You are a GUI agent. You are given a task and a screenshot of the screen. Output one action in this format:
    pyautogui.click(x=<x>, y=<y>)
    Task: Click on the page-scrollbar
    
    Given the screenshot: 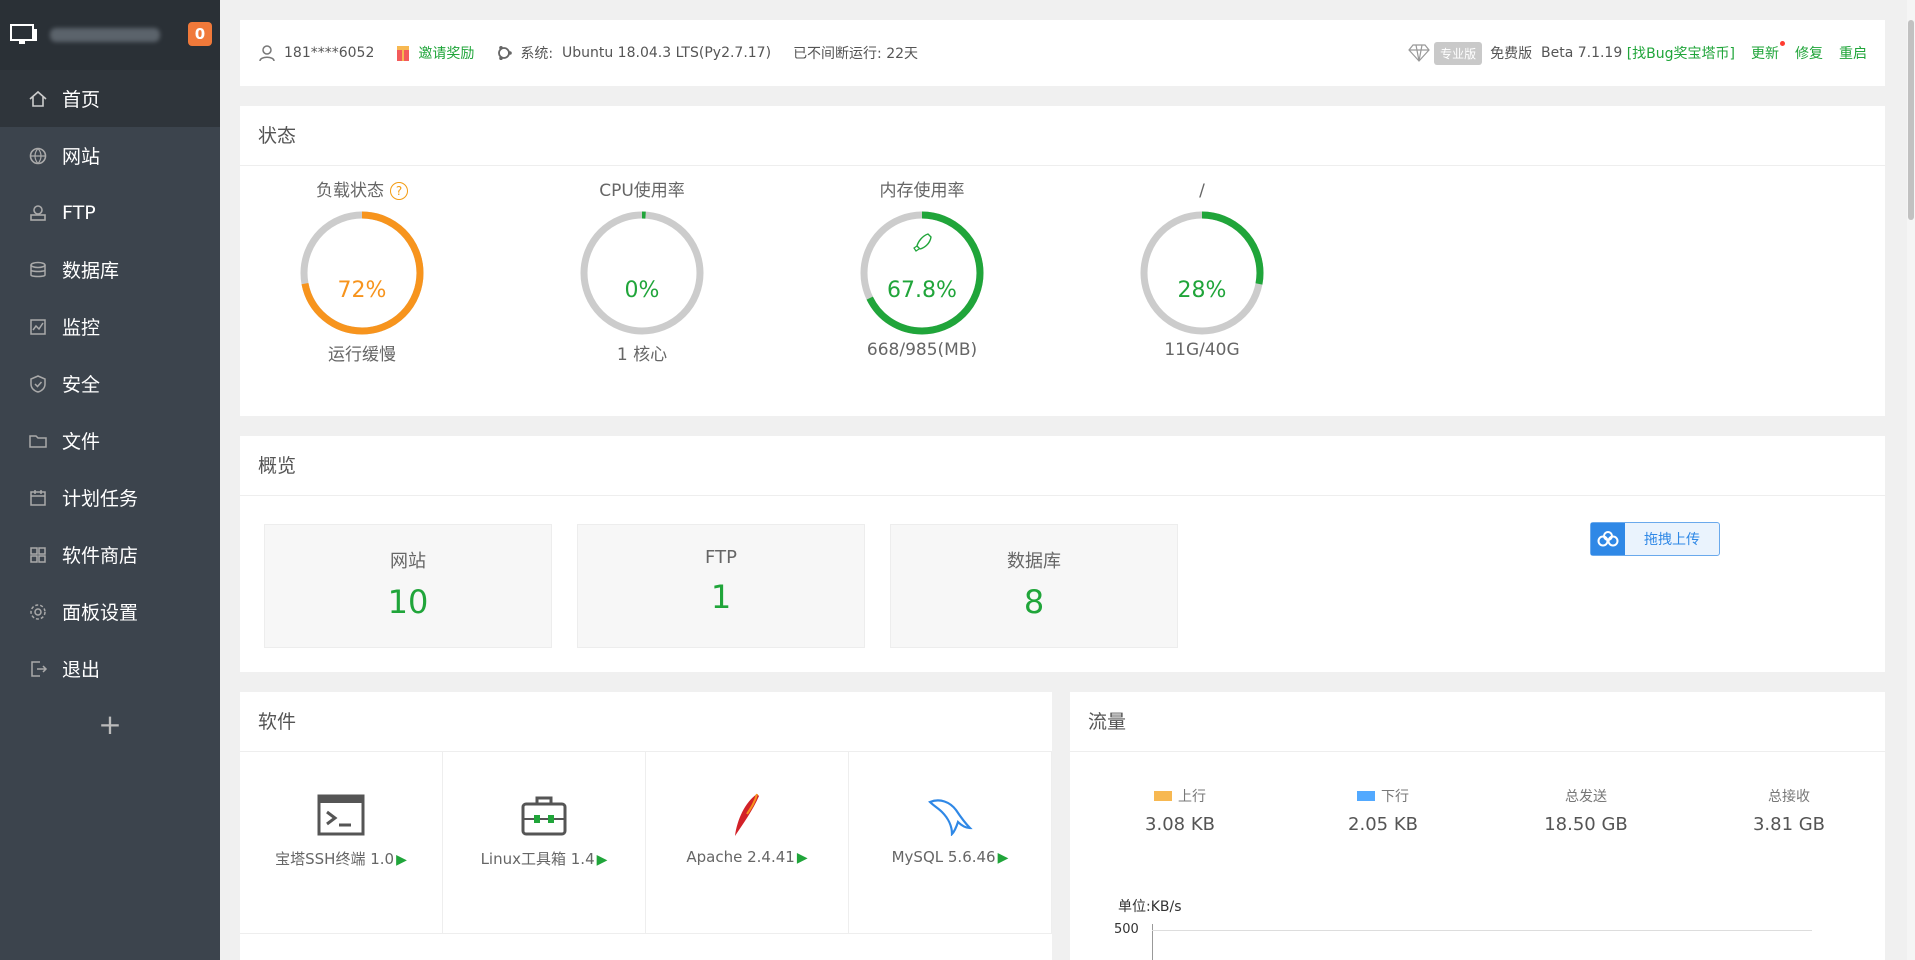 What is the action you would take?
    pyautogui.click(x=1911, y=480)
    